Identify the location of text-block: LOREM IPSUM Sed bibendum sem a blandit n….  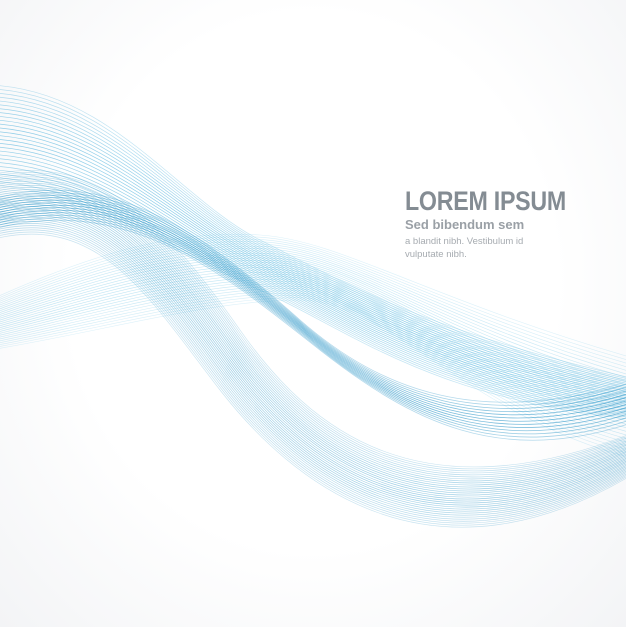
(512, 223).